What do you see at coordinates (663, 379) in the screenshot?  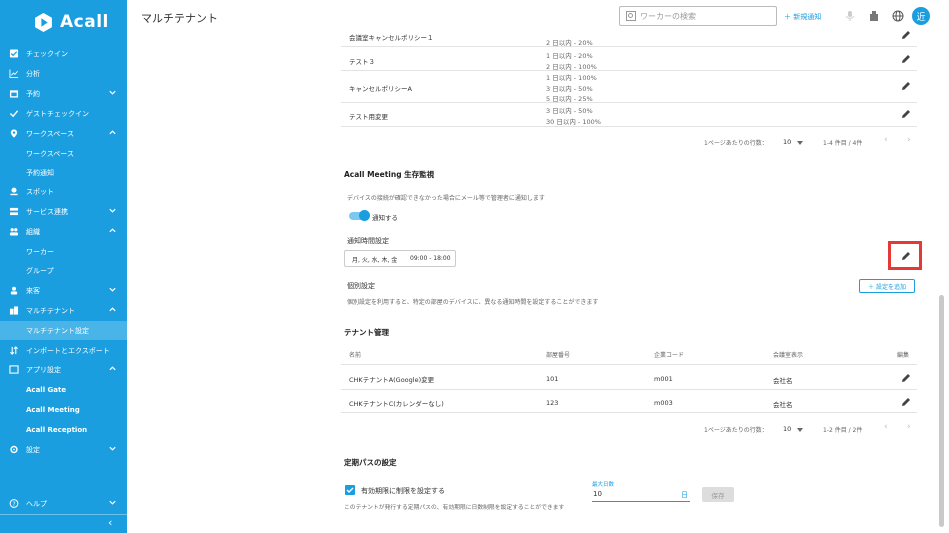 I see `tenant-code: m001` at bounding box center [663, 379].